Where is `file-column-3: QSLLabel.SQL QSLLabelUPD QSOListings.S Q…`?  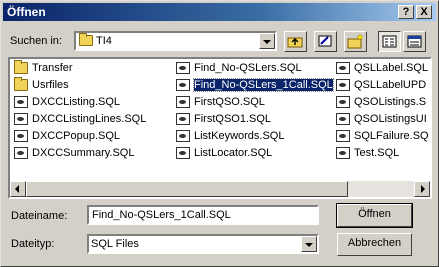 file-column-3: QSLLabel.SQL QSLLabelUPD QSOListings.S Q… is located at coordinates (382, 111).